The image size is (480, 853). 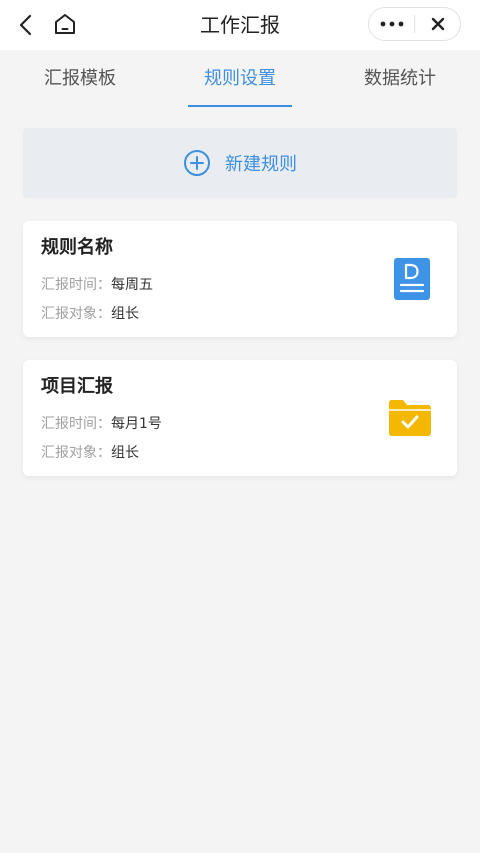 I want to click on more-dots-icon, so click(x=391, y=24).